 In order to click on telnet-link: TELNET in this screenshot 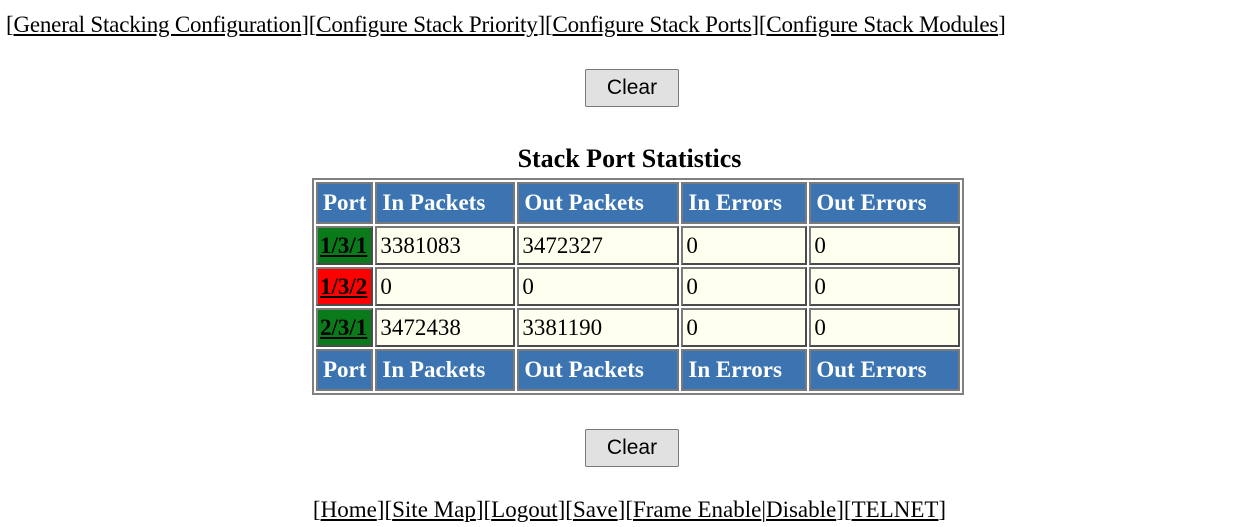, I will do `click(895, 509)`.